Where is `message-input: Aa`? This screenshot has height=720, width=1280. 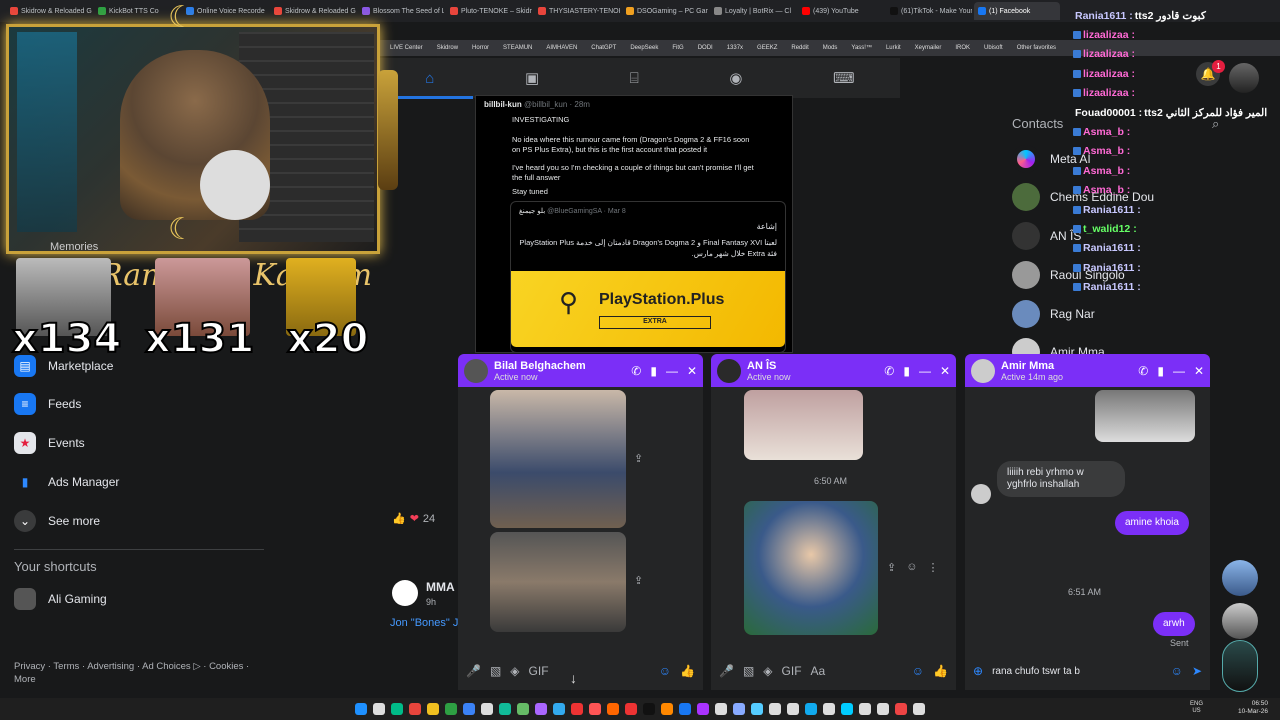 message-input: Aa is located at coordinates (857, 671).